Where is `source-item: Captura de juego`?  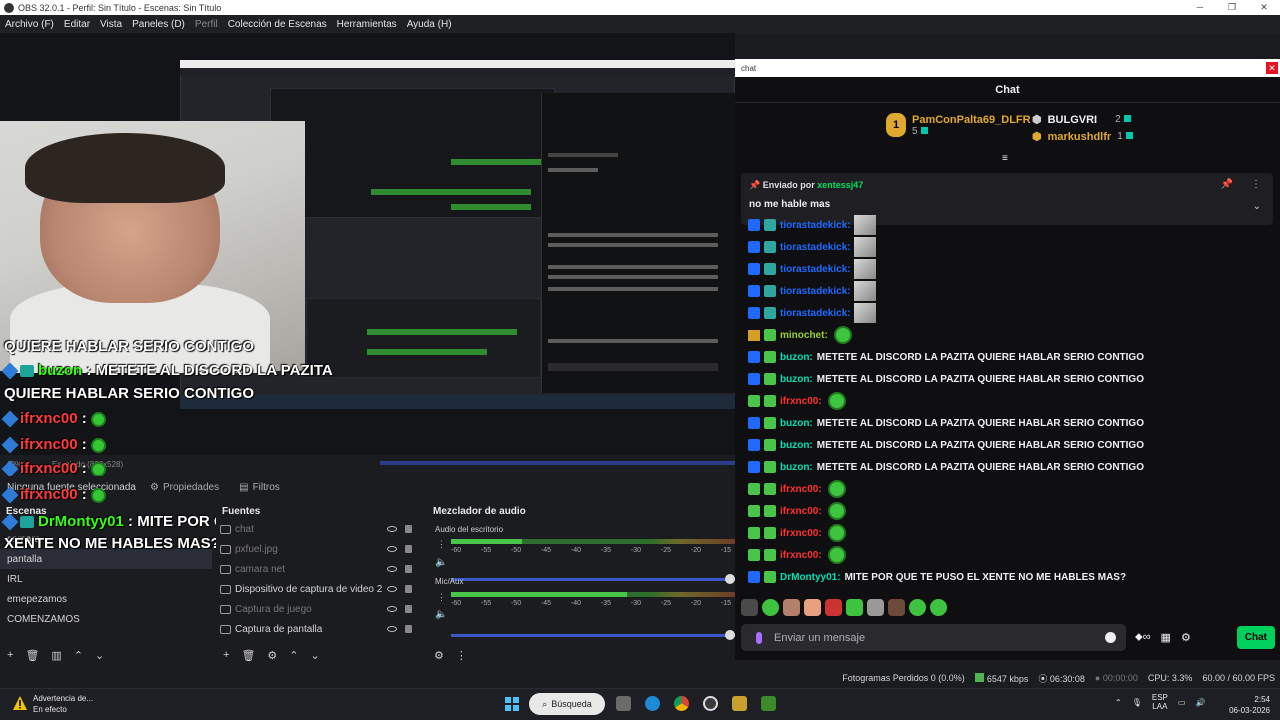
source-item: Captura de juego is located at coordinates (318, 609).